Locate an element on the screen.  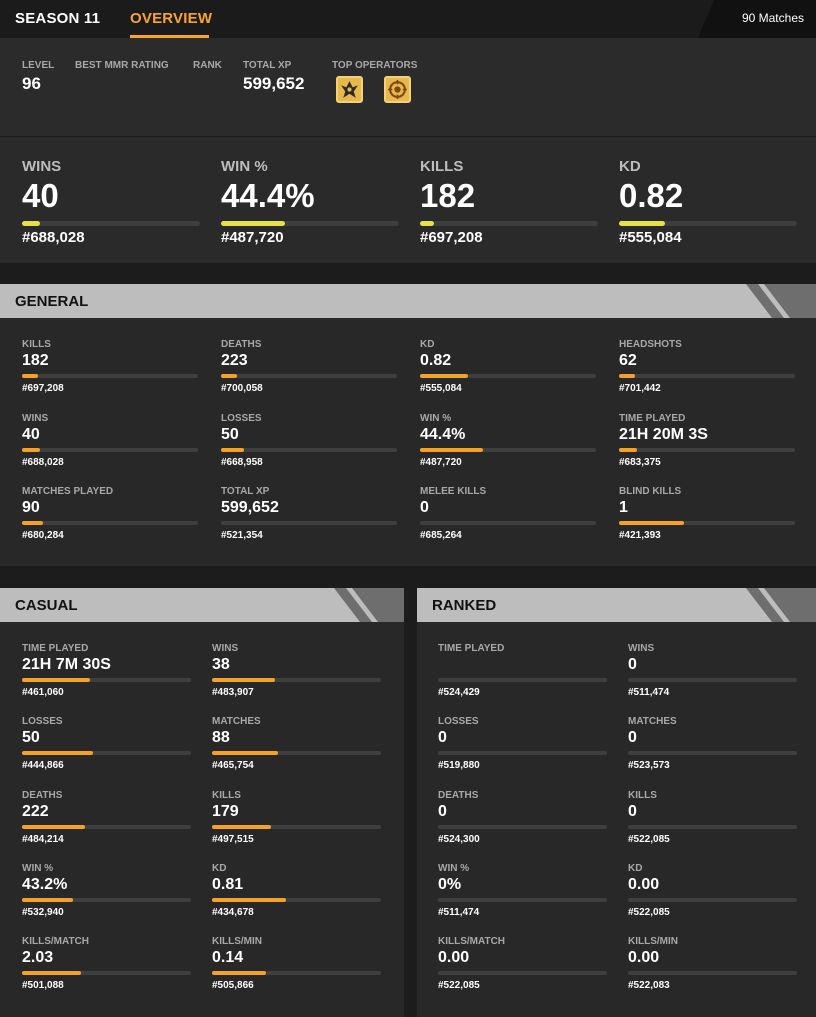
stat-value: 40 is located at coordinates (31, 434).